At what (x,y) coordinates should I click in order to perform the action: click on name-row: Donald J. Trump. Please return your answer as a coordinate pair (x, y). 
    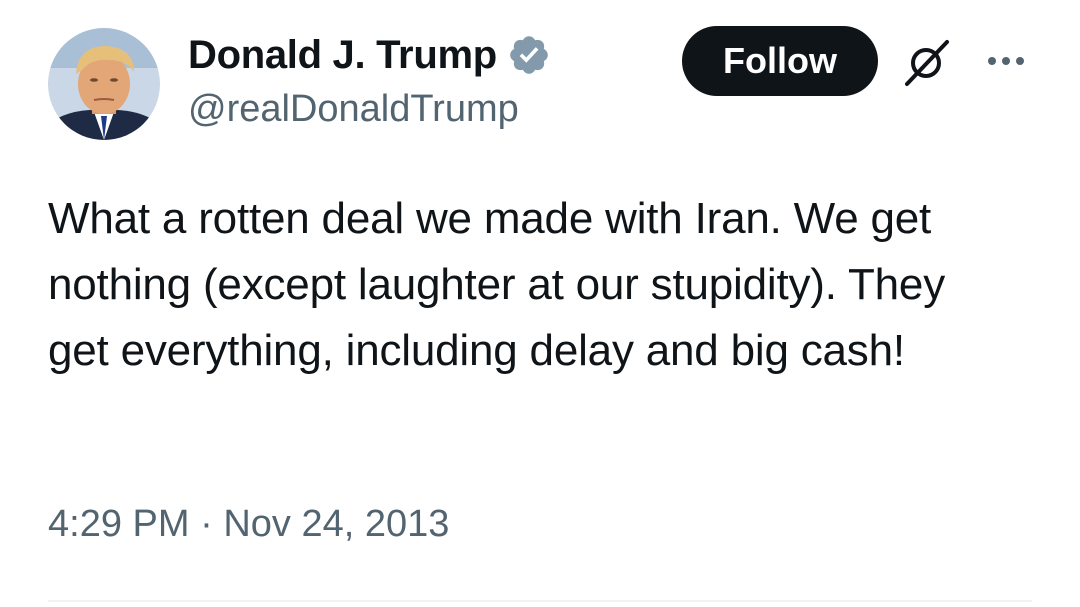
    Looking at the image, I should click on (369, 55).